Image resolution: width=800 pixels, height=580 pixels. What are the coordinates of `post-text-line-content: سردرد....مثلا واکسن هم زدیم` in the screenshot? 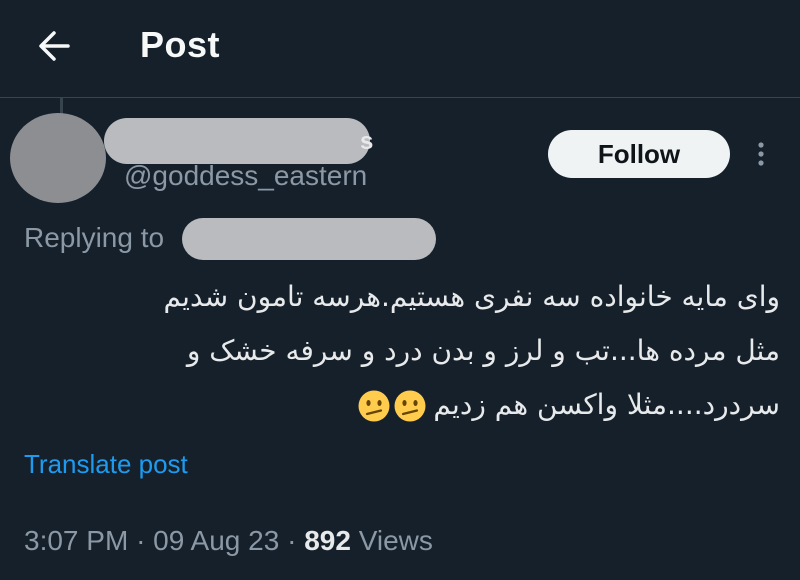 It's located at (606, 404).